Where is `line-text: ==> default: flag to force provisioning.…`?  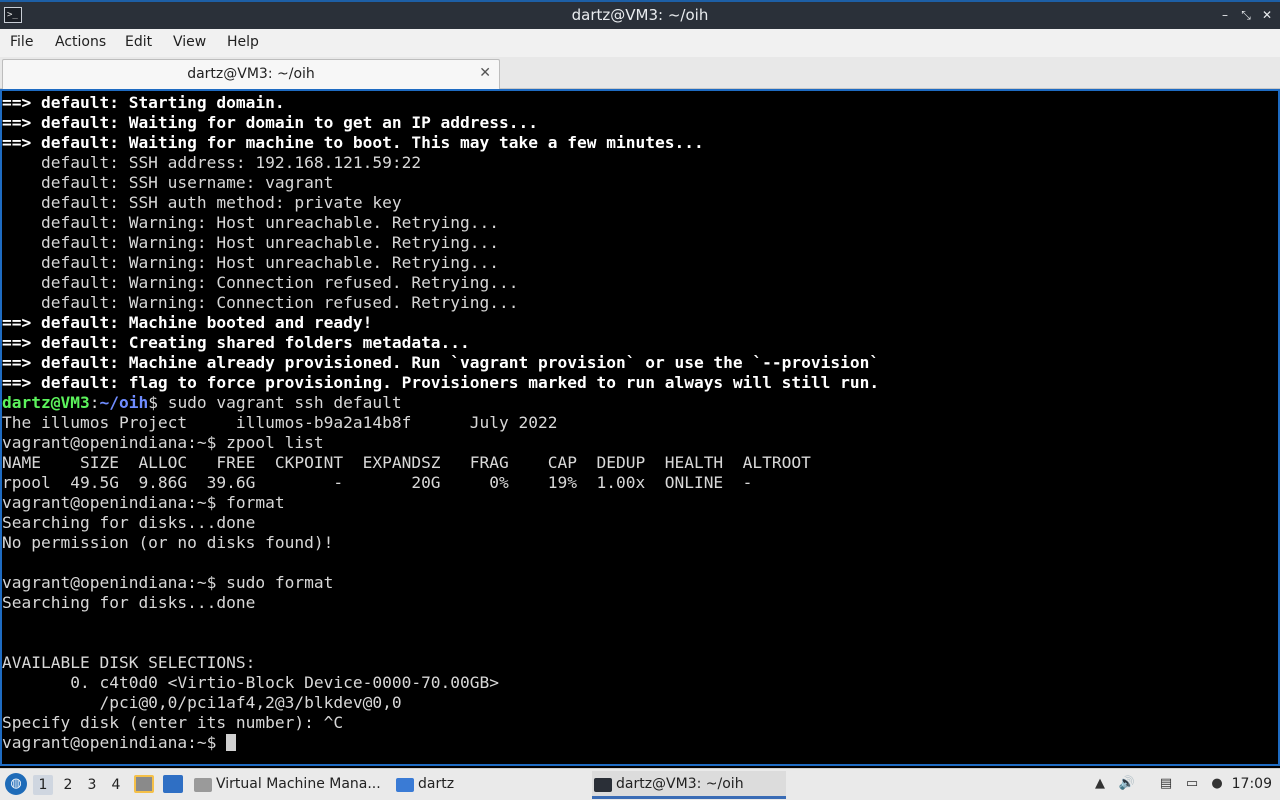 line-text: ==> default: flag to force provisioning.… is located at coordinates (441, 382).